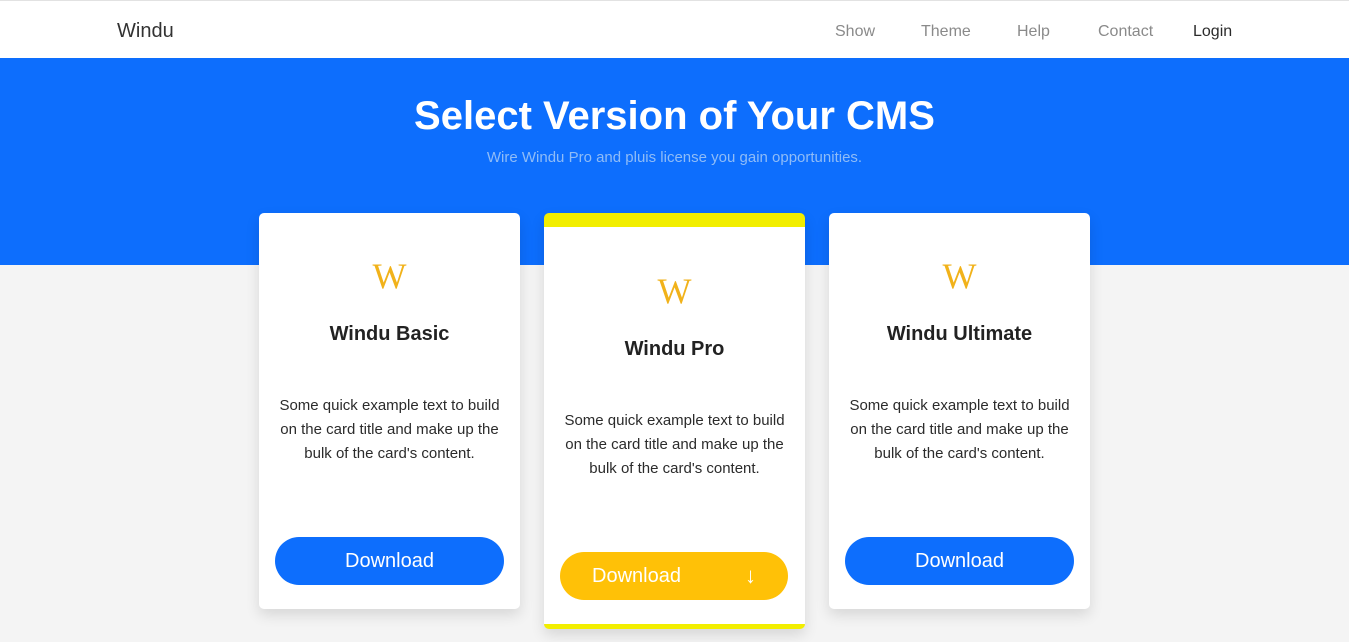  Describe the element at coordinates (674, 116) in the screenshot. I see `hero-title: Select Version of Your CMS` at that location.